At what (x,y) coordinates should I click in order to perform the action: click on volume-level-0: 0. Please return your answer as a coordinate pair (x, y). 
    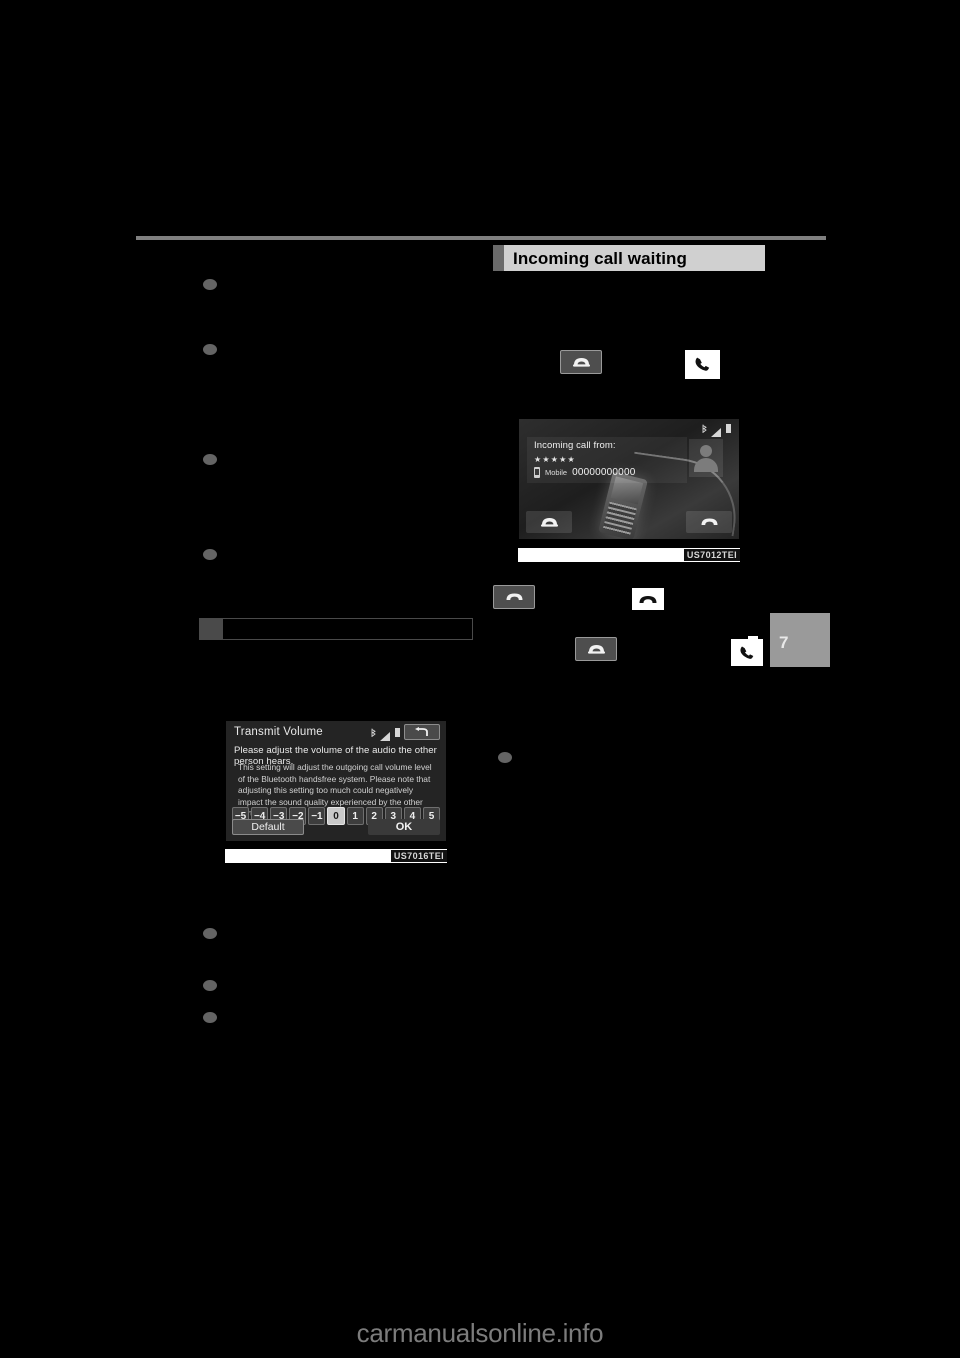
    Looking at the image, I should click on (336, 816).